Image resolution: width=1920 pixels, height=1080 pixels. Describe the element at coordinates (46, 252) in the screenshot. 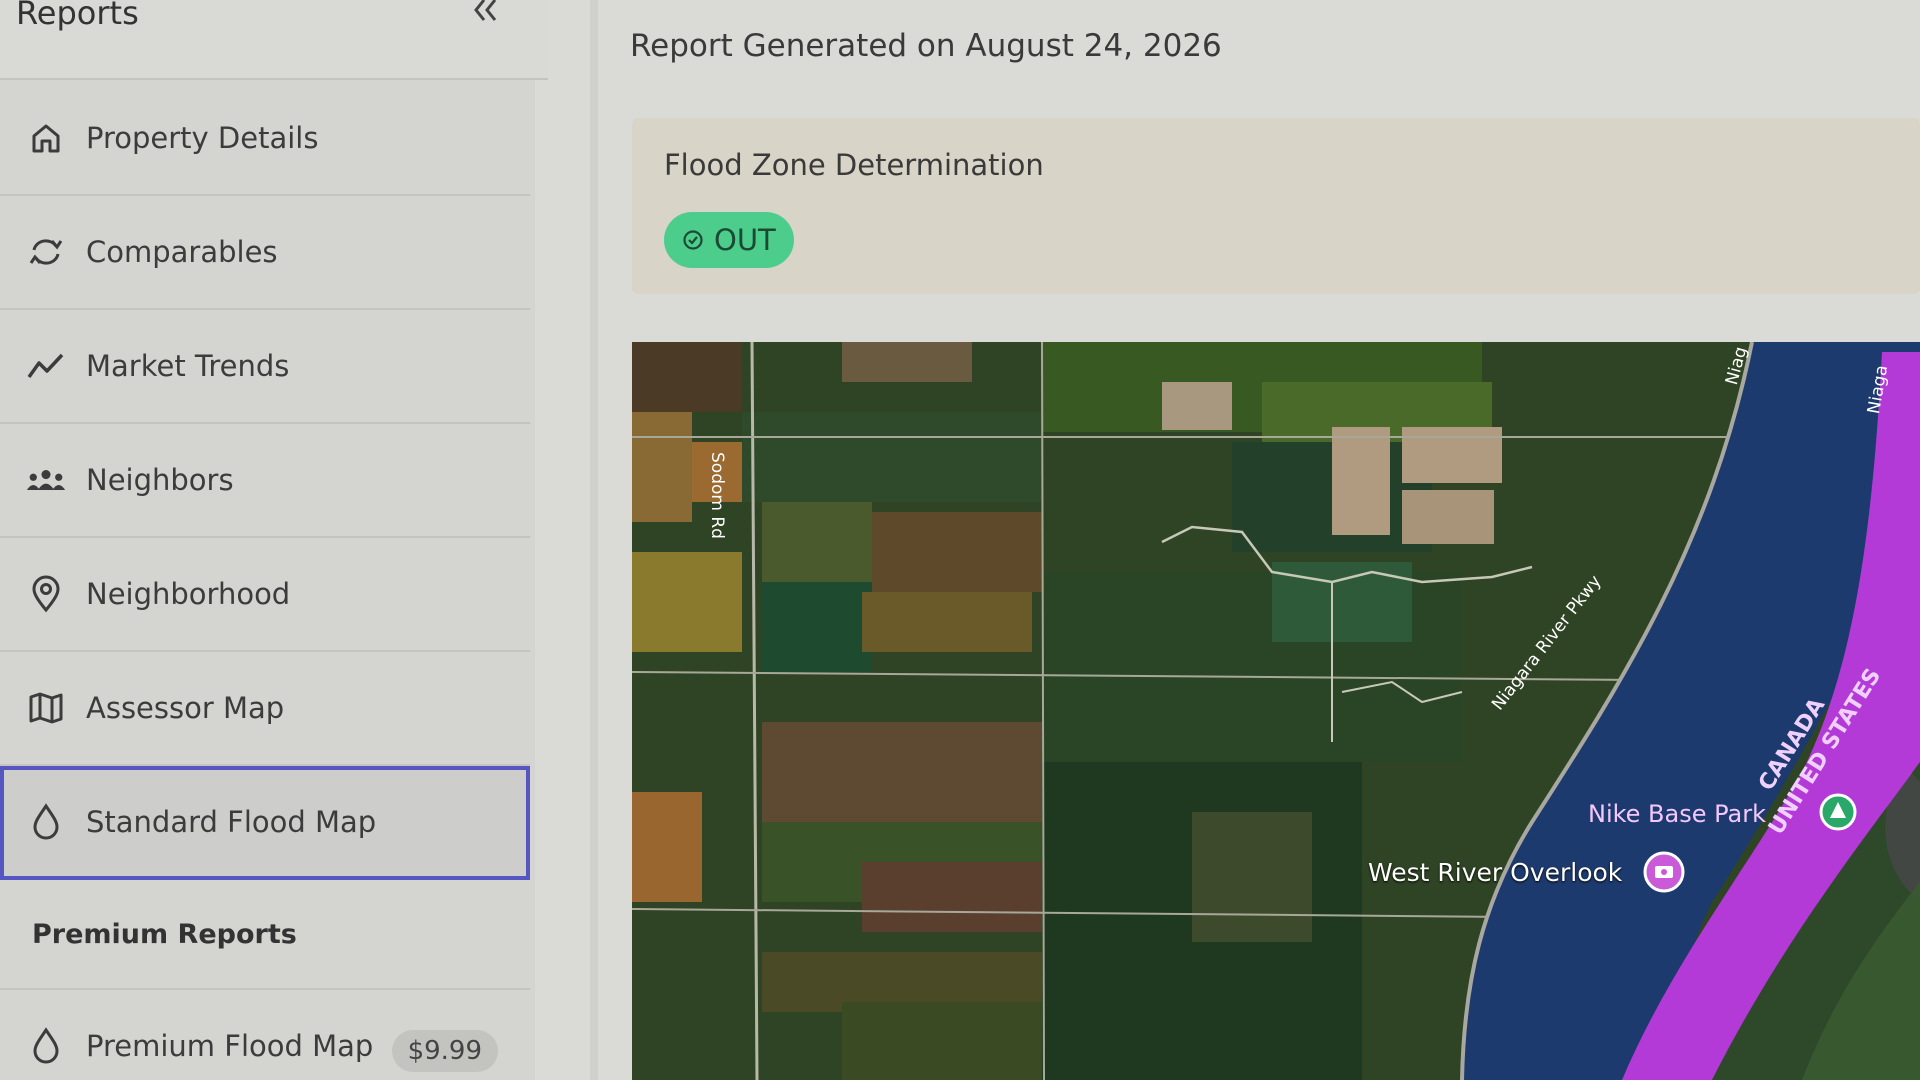

I see `refresh-icon` at that location.